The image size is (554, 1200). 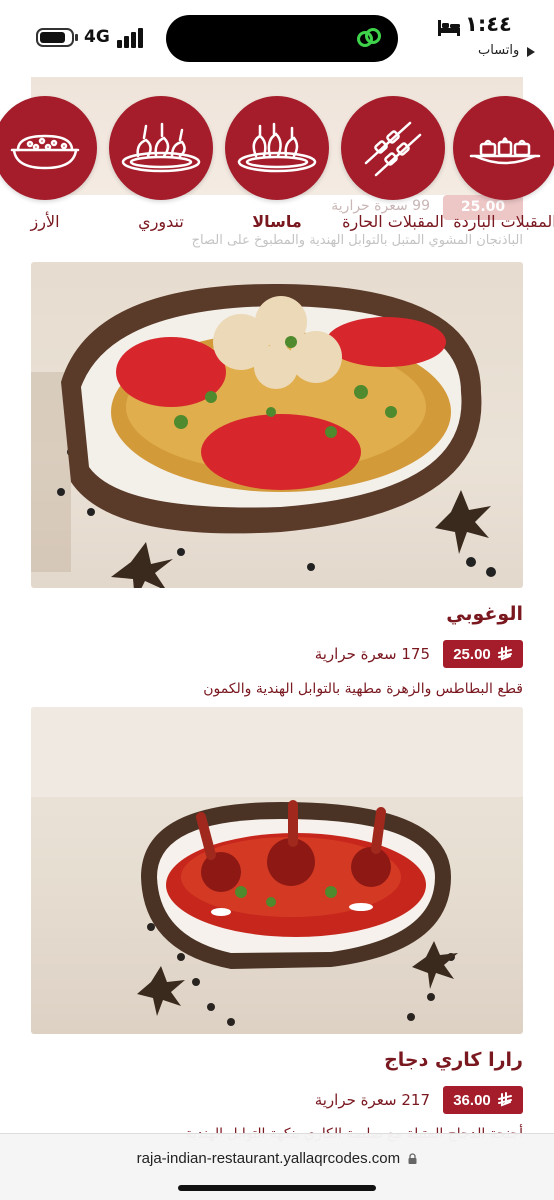 I want to click on signal-icon, so click(x=132, y=38).